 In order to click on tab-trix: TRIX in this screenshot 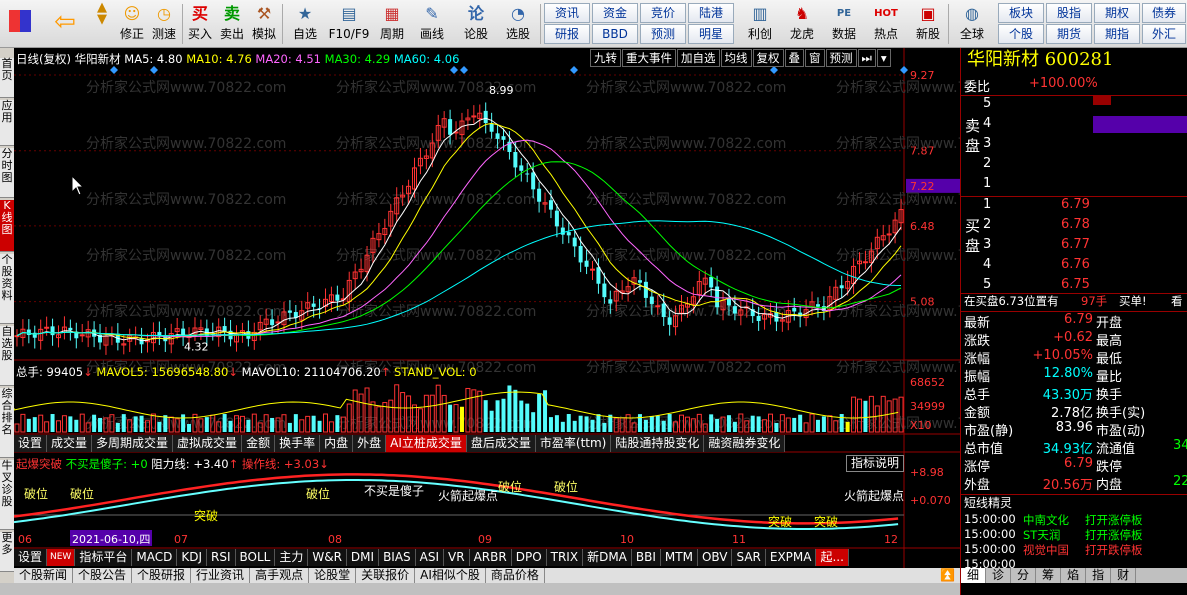, I will do `click(565, 557)`.